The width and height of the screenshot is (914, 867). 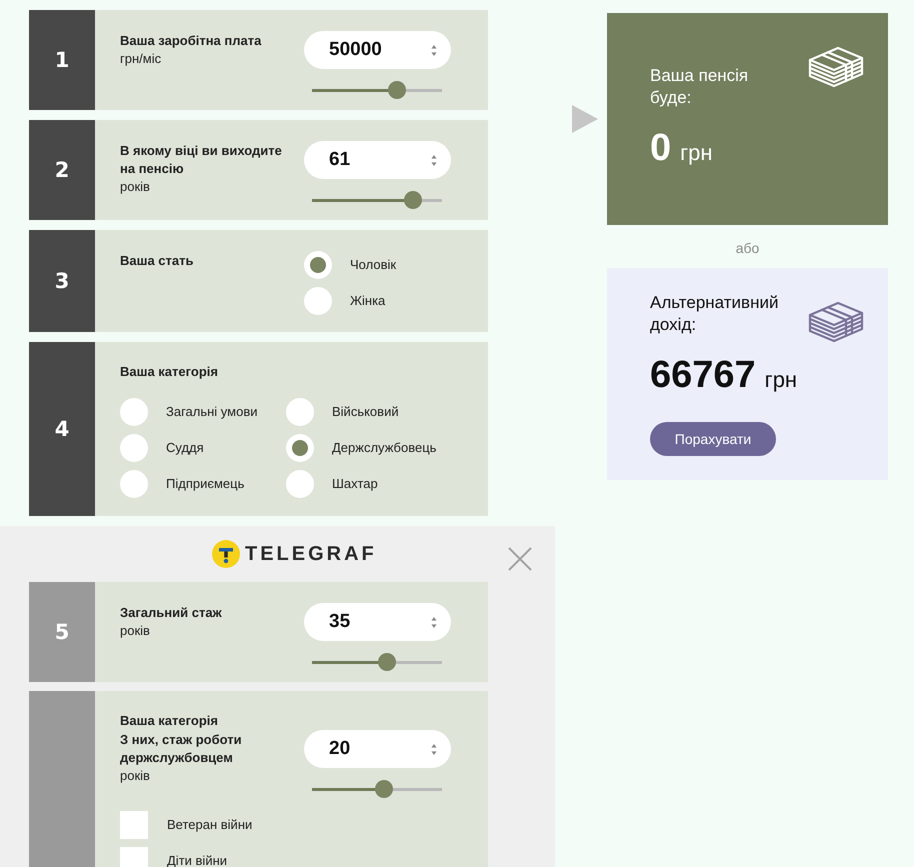 I want to click on field-label: Ваша стать, so click(x=157, y=261).